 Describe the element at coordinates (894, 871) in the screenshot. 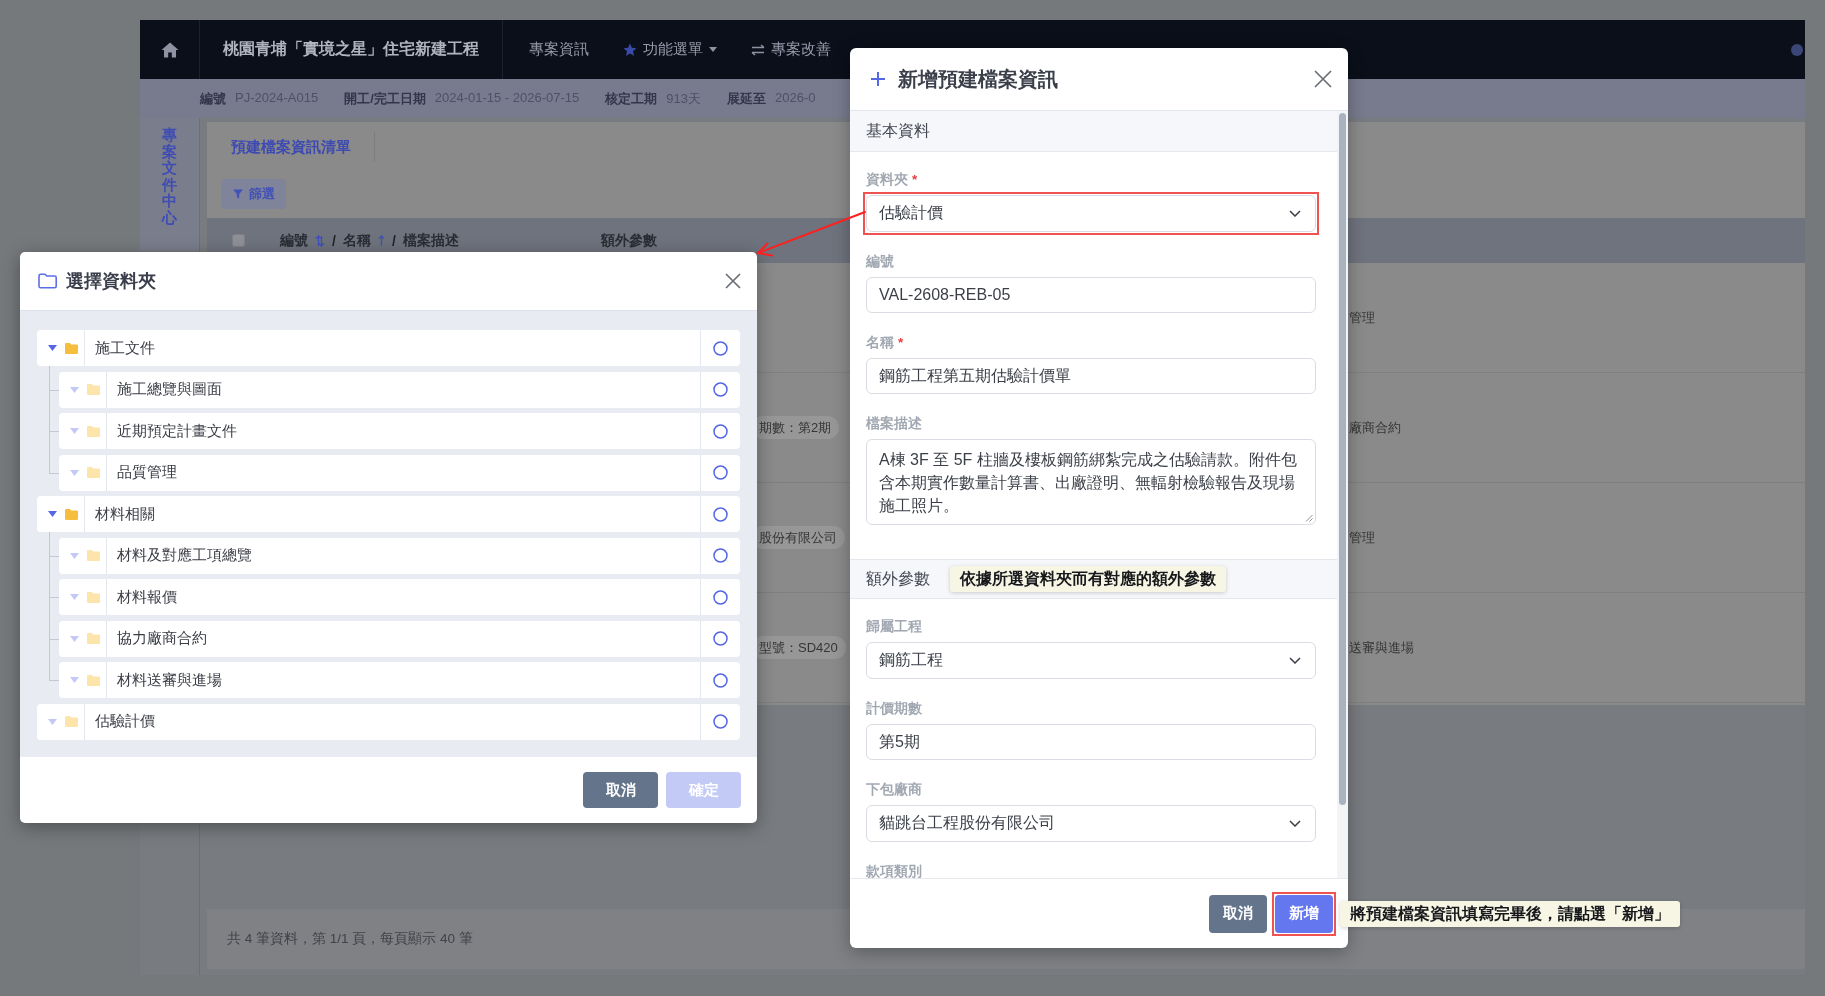

I see `field-label: 款項類別` at that location.